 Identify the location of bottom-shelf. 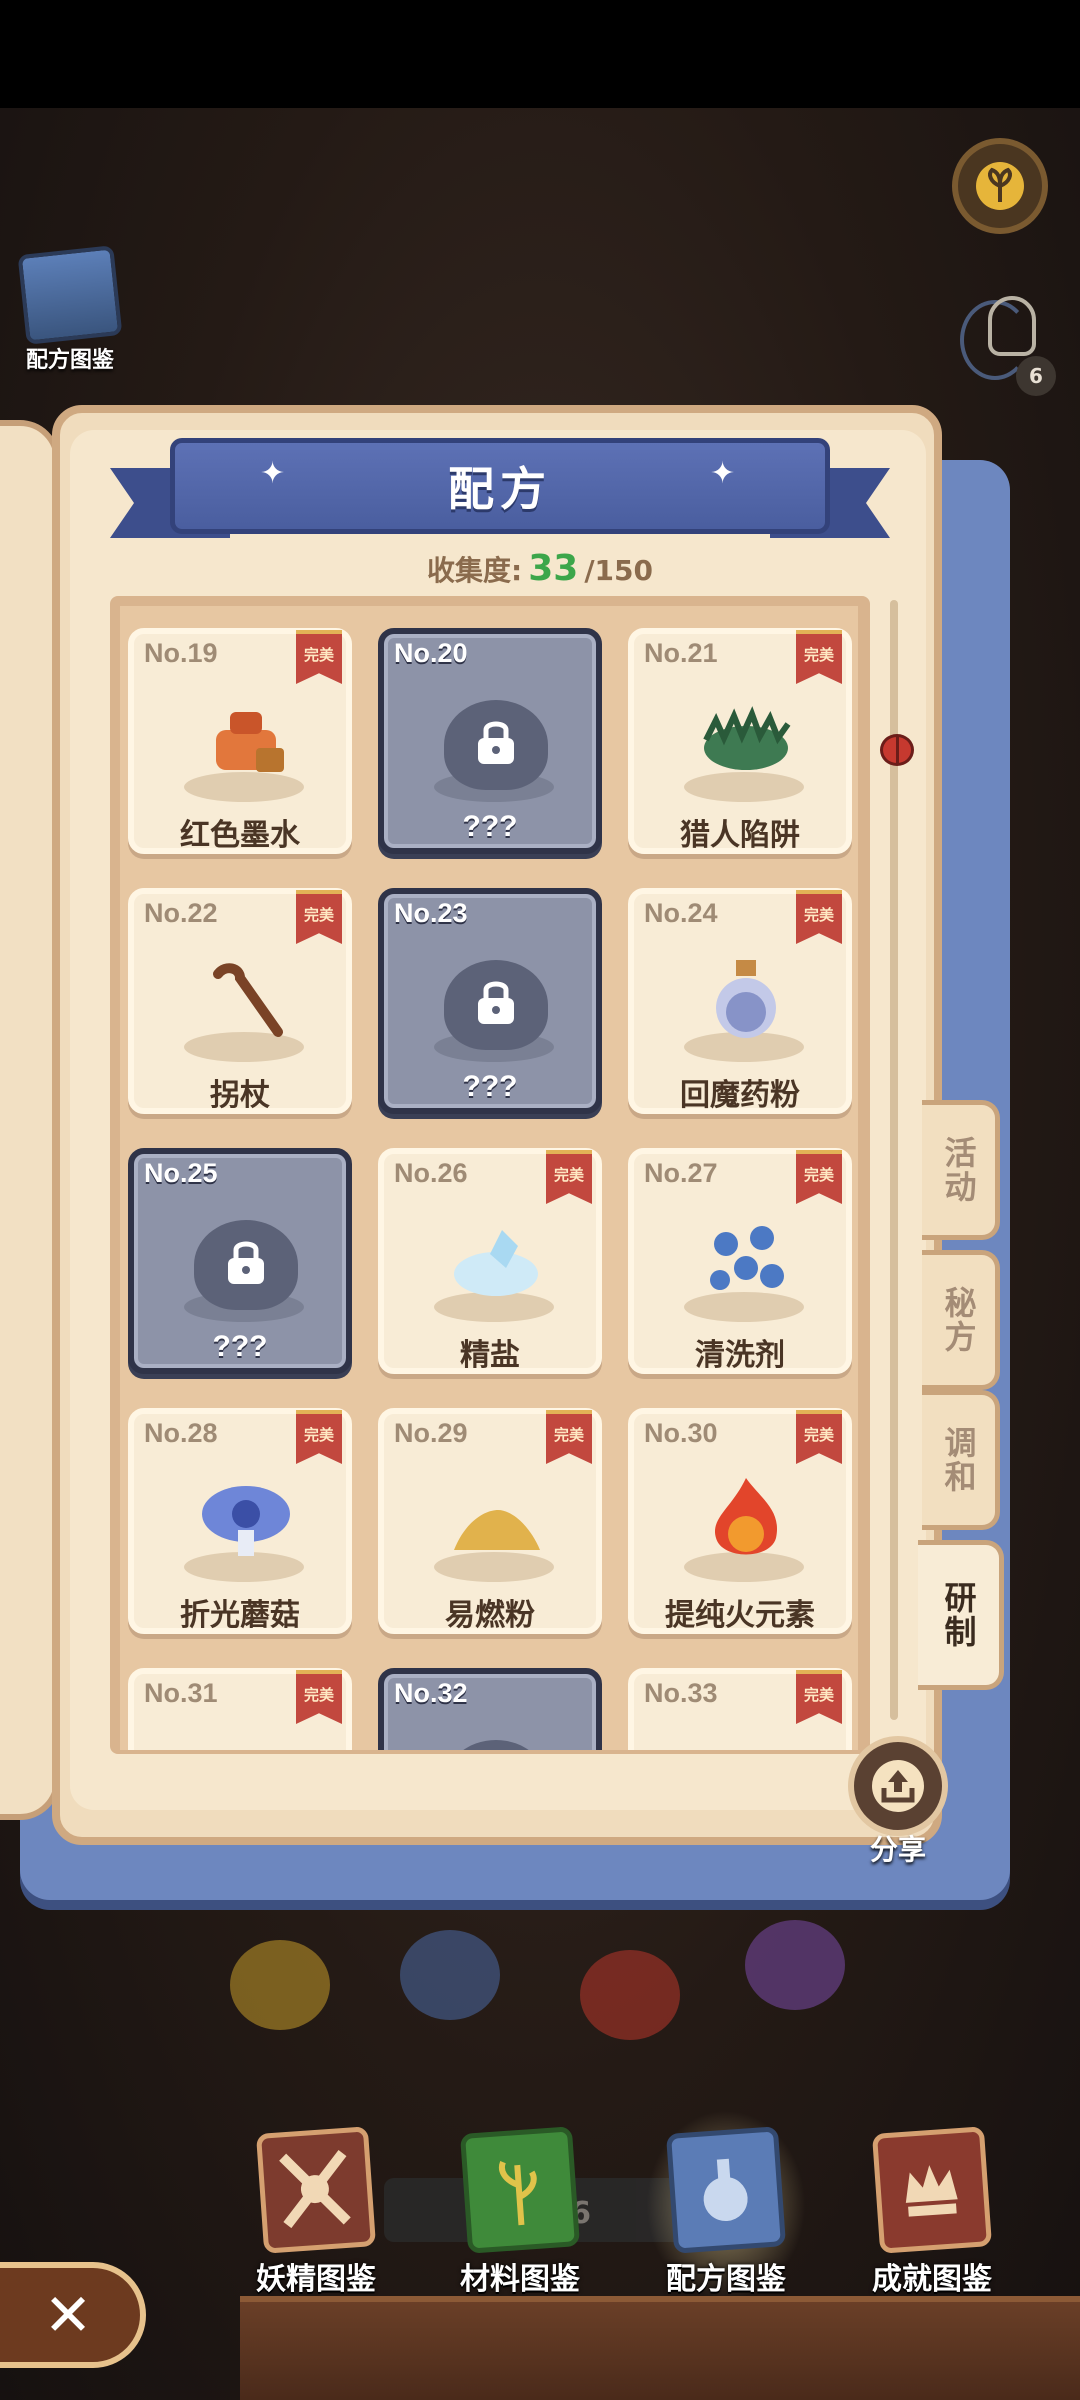
(660, 2348).